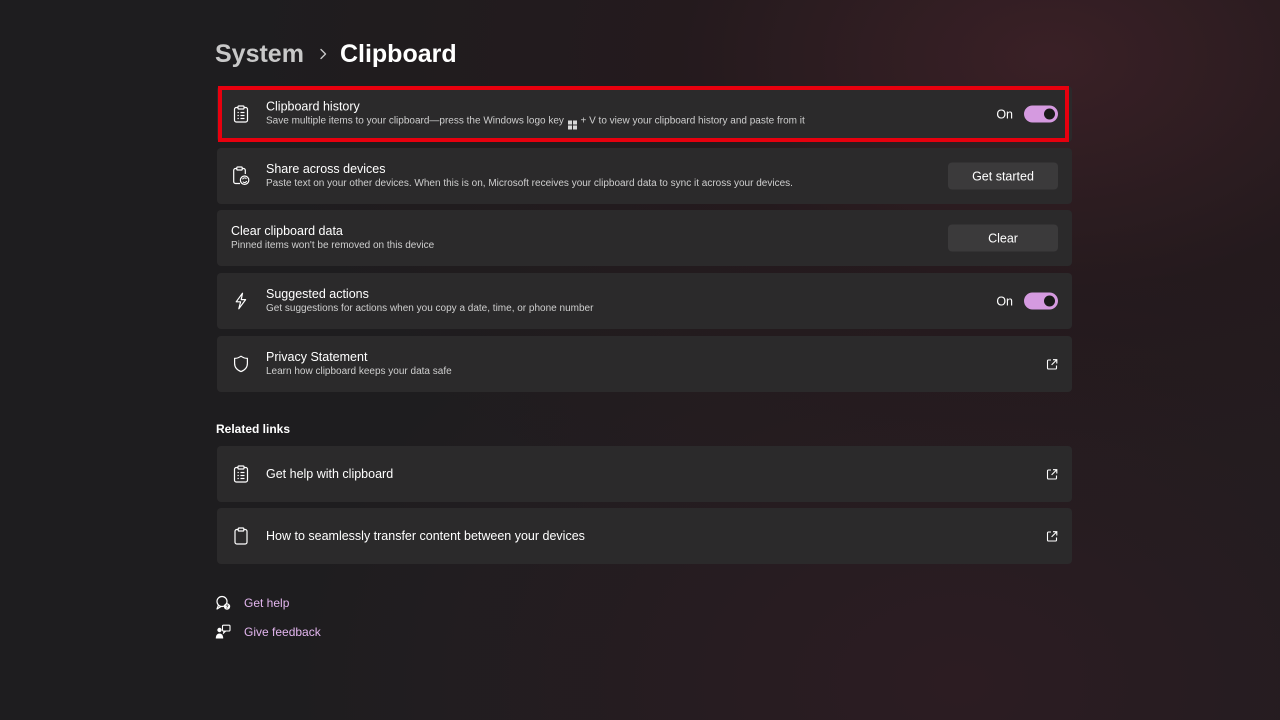 The image size is (1280, 720). What do you see at coordinates (330, 474) in the screenshot?
I see `related-link-label: Get help with clipboard` at bounding box center [330, 474].